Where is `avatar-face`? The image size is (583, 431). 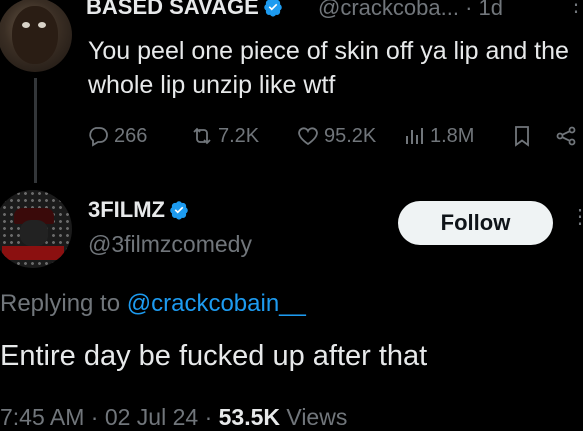
avatar-face is located at coordinates (35, 35).